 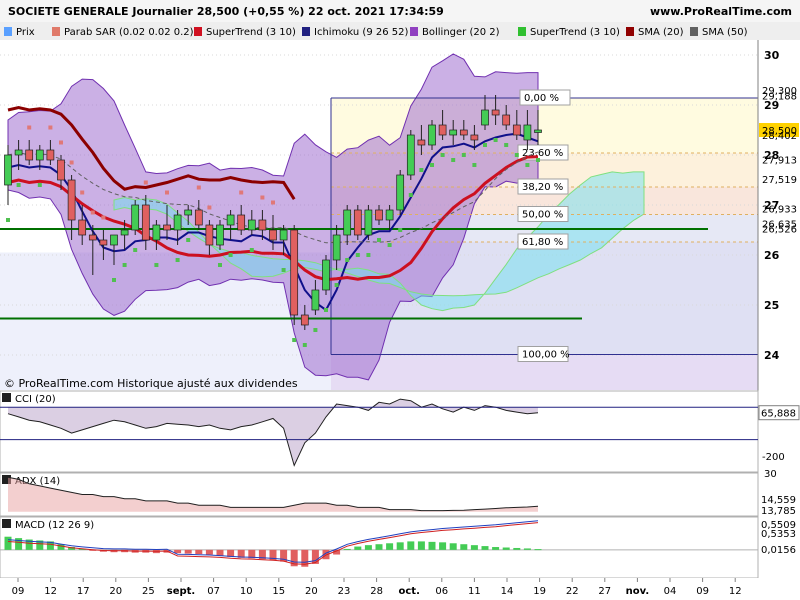 I want to click on value-tag: 14,559, so click(x=778, y=500).